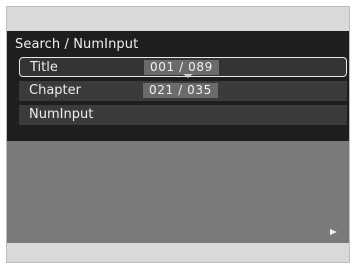  What do you see at coordinates (44, 67) in the screenshot?
I see `menu-item-label: Title` at bounding box center [44, 67].